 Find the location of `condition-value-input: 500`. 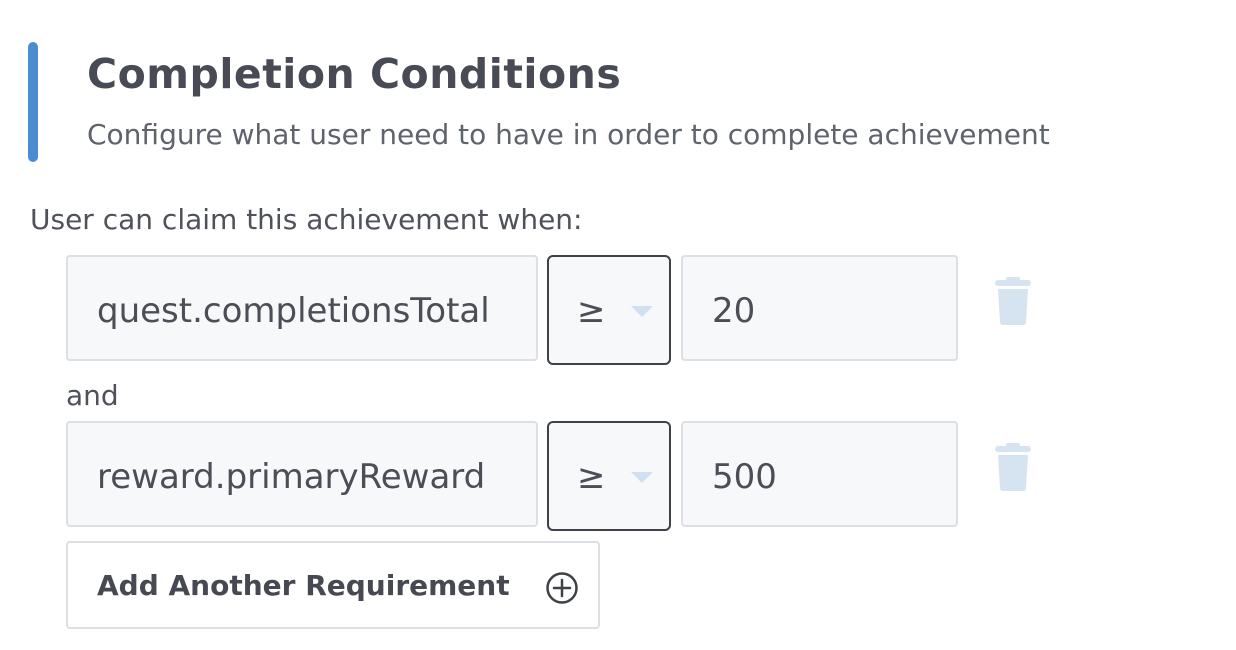

condition-value-input: 500 is located at coordinates (819, 474).